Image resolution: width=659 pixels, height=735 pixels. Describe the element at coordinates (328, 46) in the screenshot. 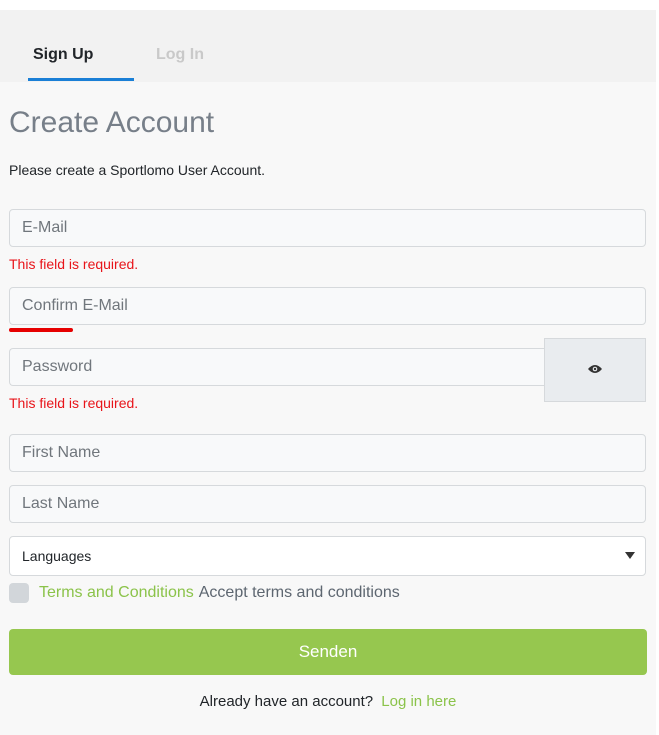

I see `tab-bar: Sign Up Log In` at that location.